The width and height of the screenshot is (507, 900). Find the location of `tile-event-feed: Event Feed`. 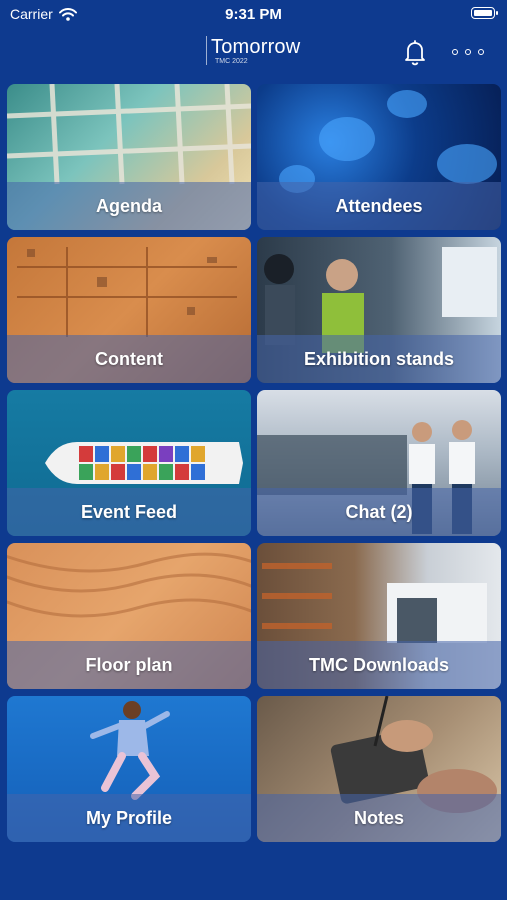

tile-event-feed: Event Feed is located at coordinates (129, 463).